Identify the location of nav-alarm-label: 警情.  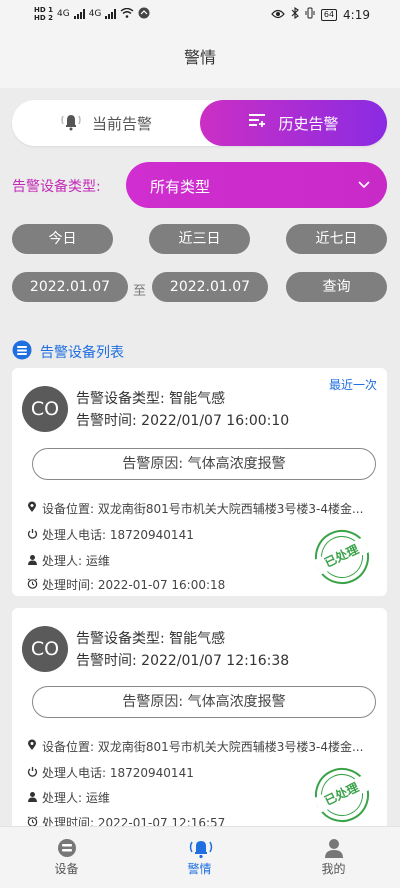
(199, 869).